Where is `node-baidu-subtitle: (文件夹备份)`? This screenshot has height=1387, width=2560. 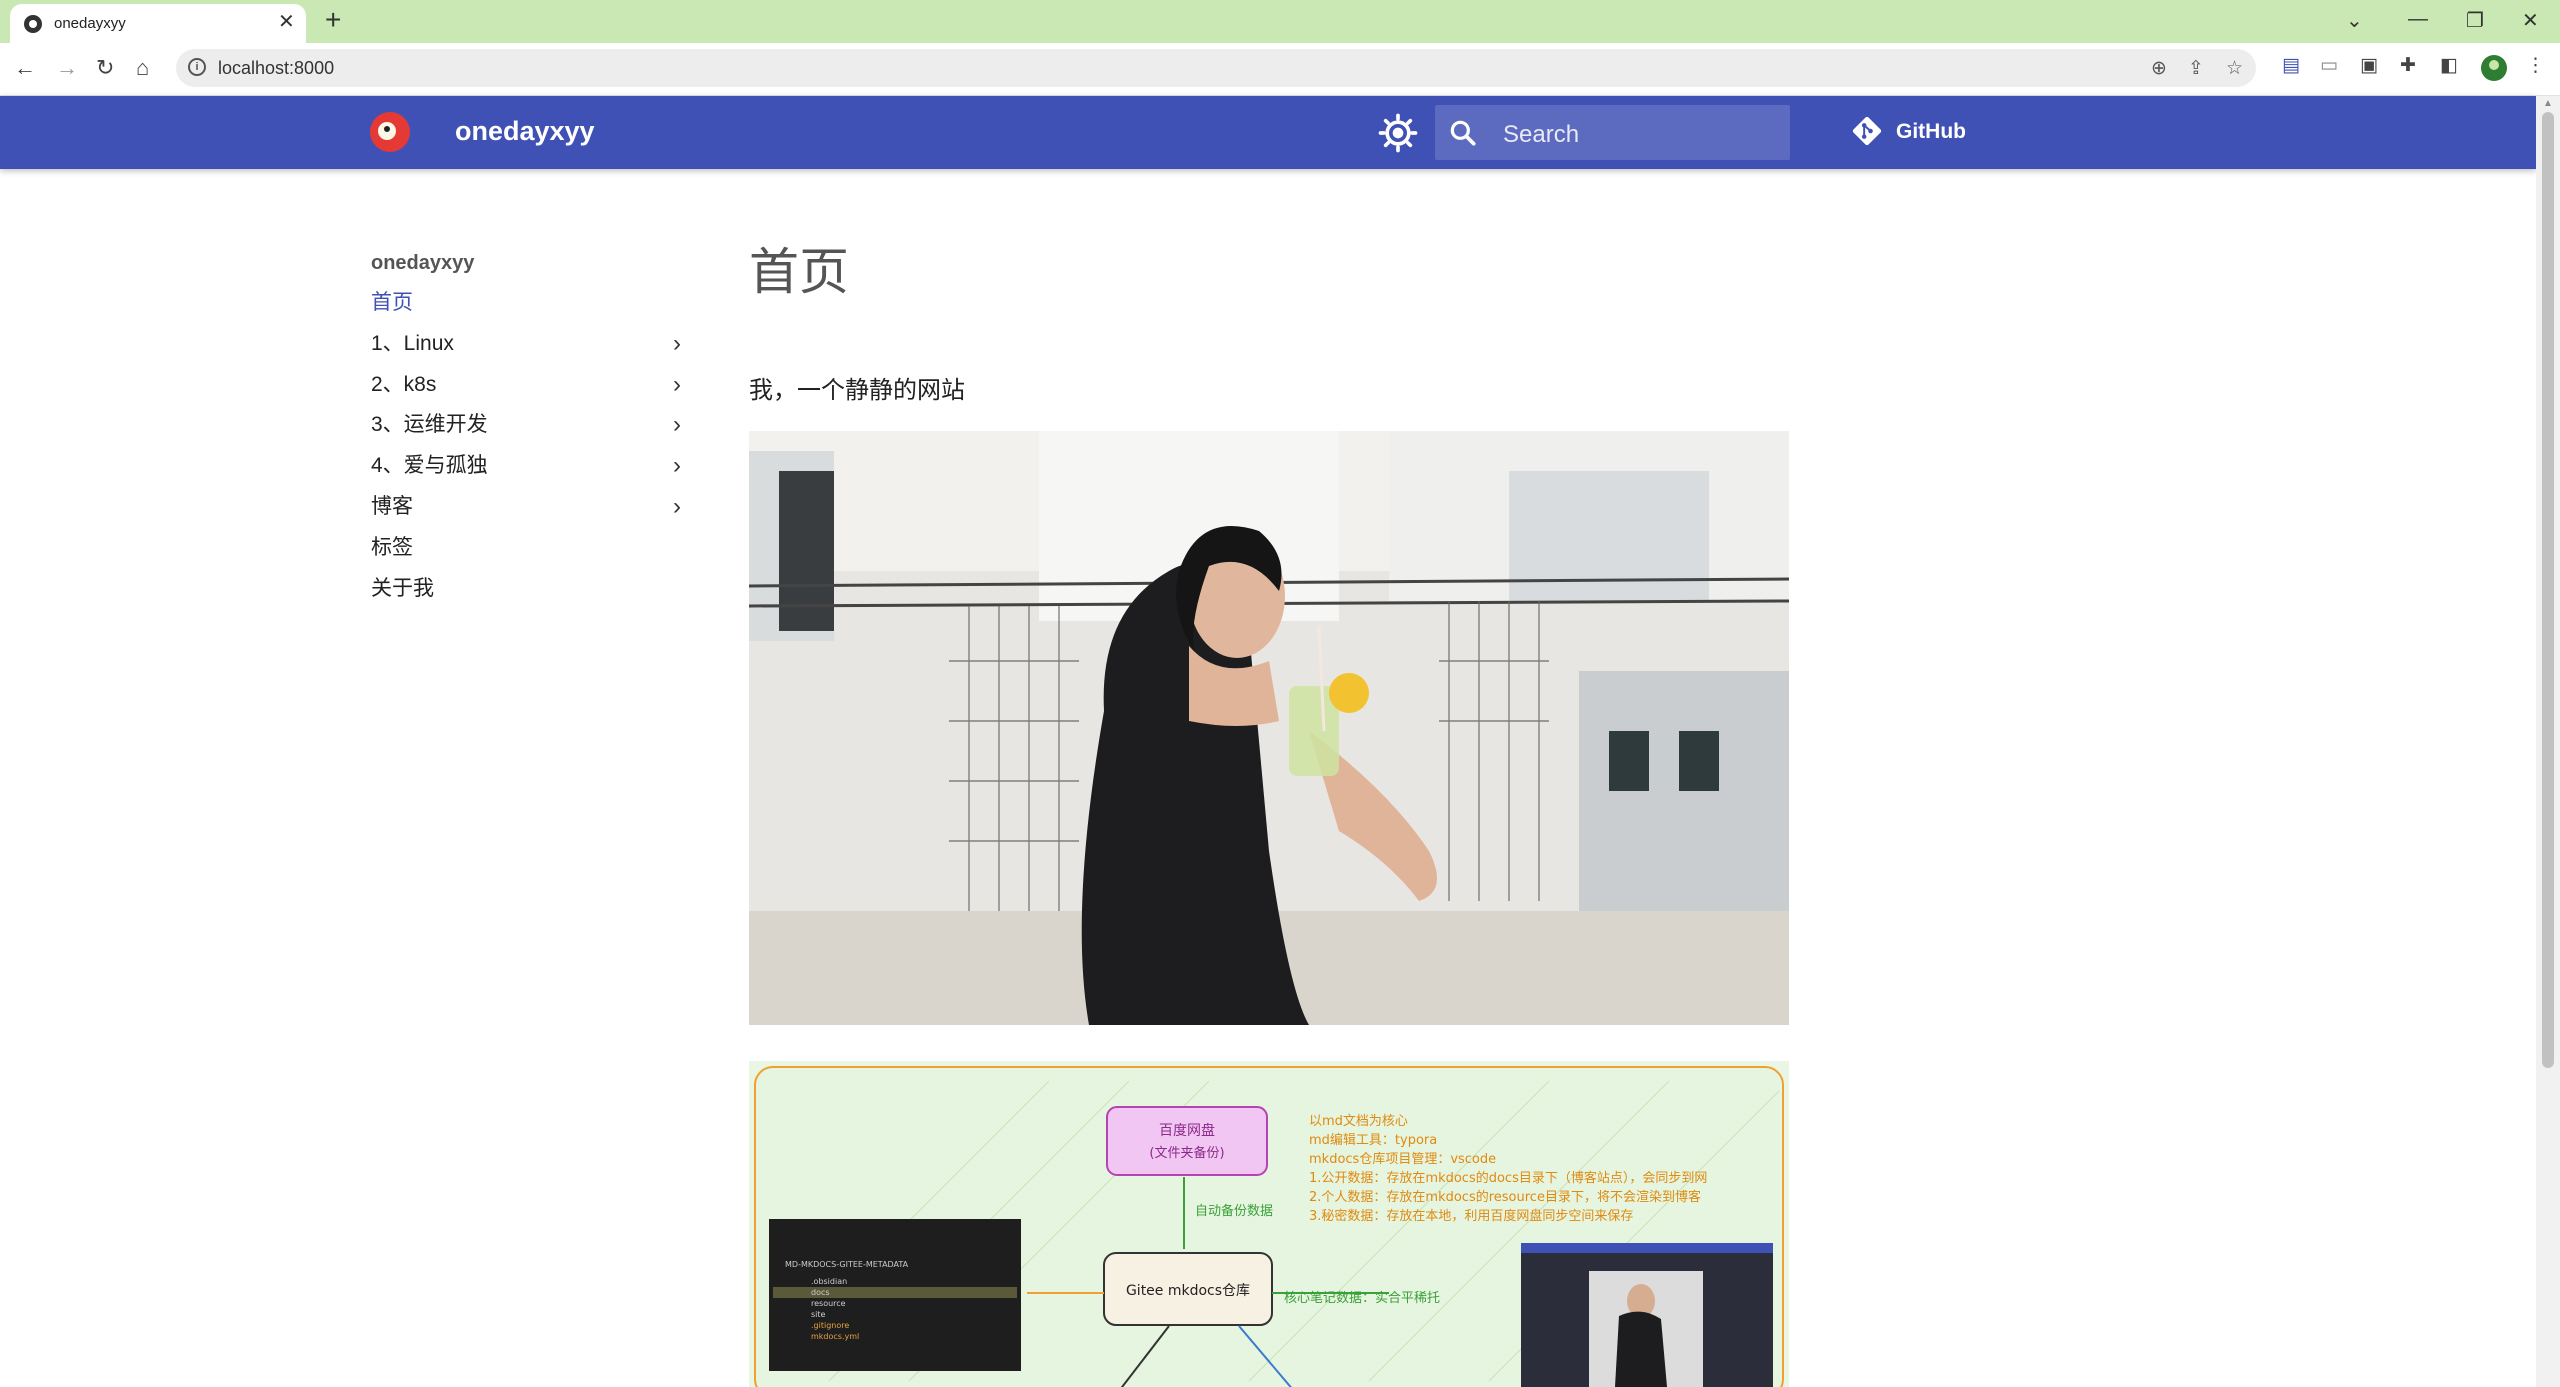
node-baidu-subtitle: (文件夹备份) is located at coordinates (1186, 1153).